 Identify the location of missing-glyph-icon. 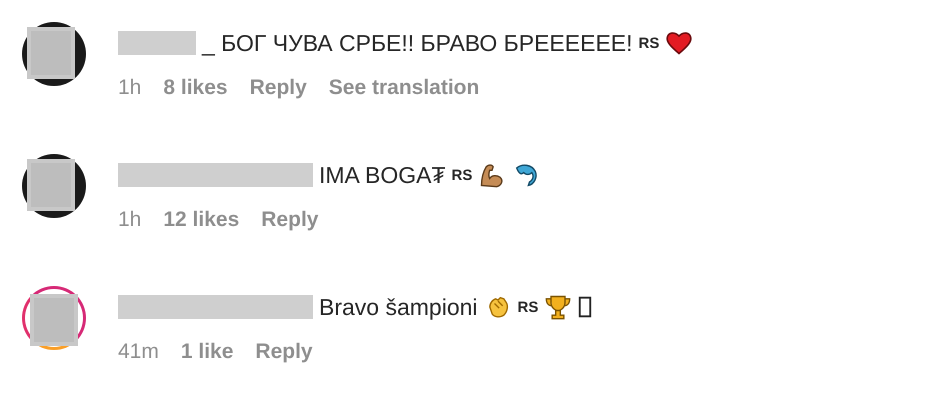
(585, 307).